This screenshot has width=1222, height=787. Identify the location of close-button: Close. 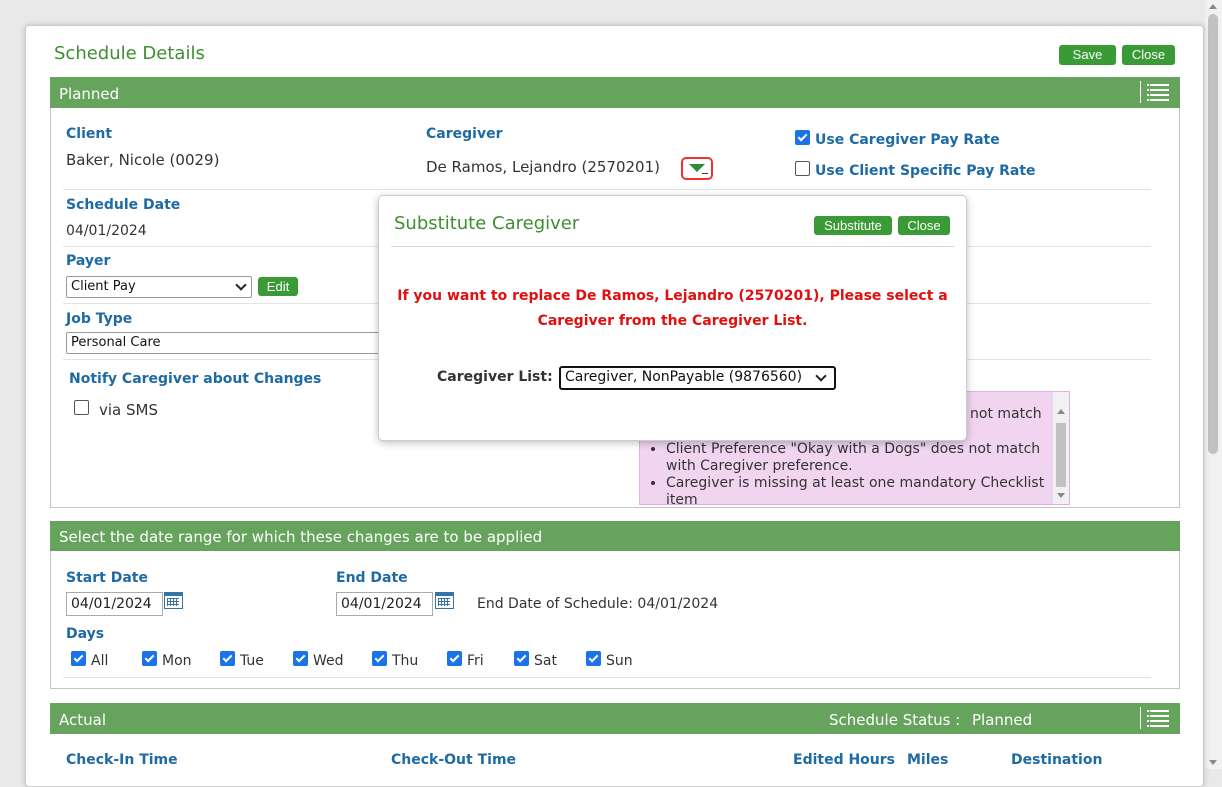
(1148, 55).